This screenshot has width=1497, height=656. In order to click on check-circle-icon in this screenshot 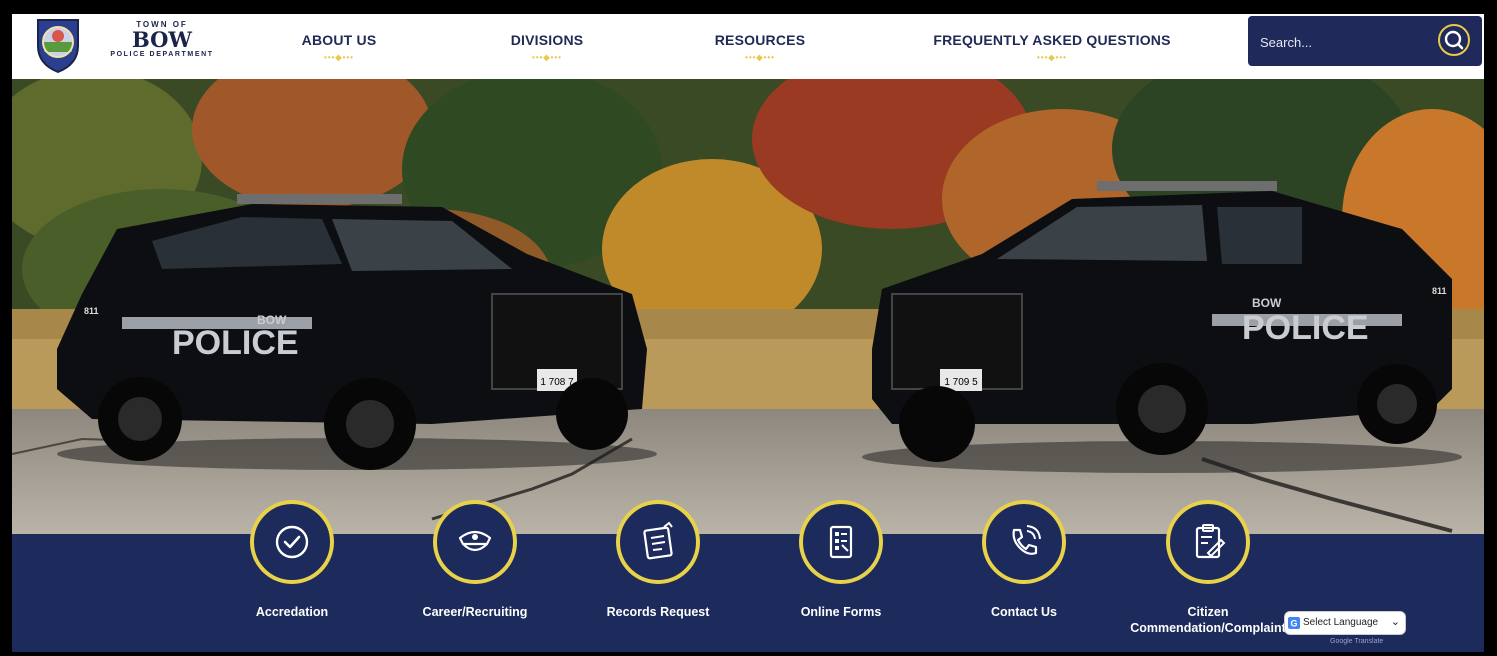, I will do `click(292, 542)`.